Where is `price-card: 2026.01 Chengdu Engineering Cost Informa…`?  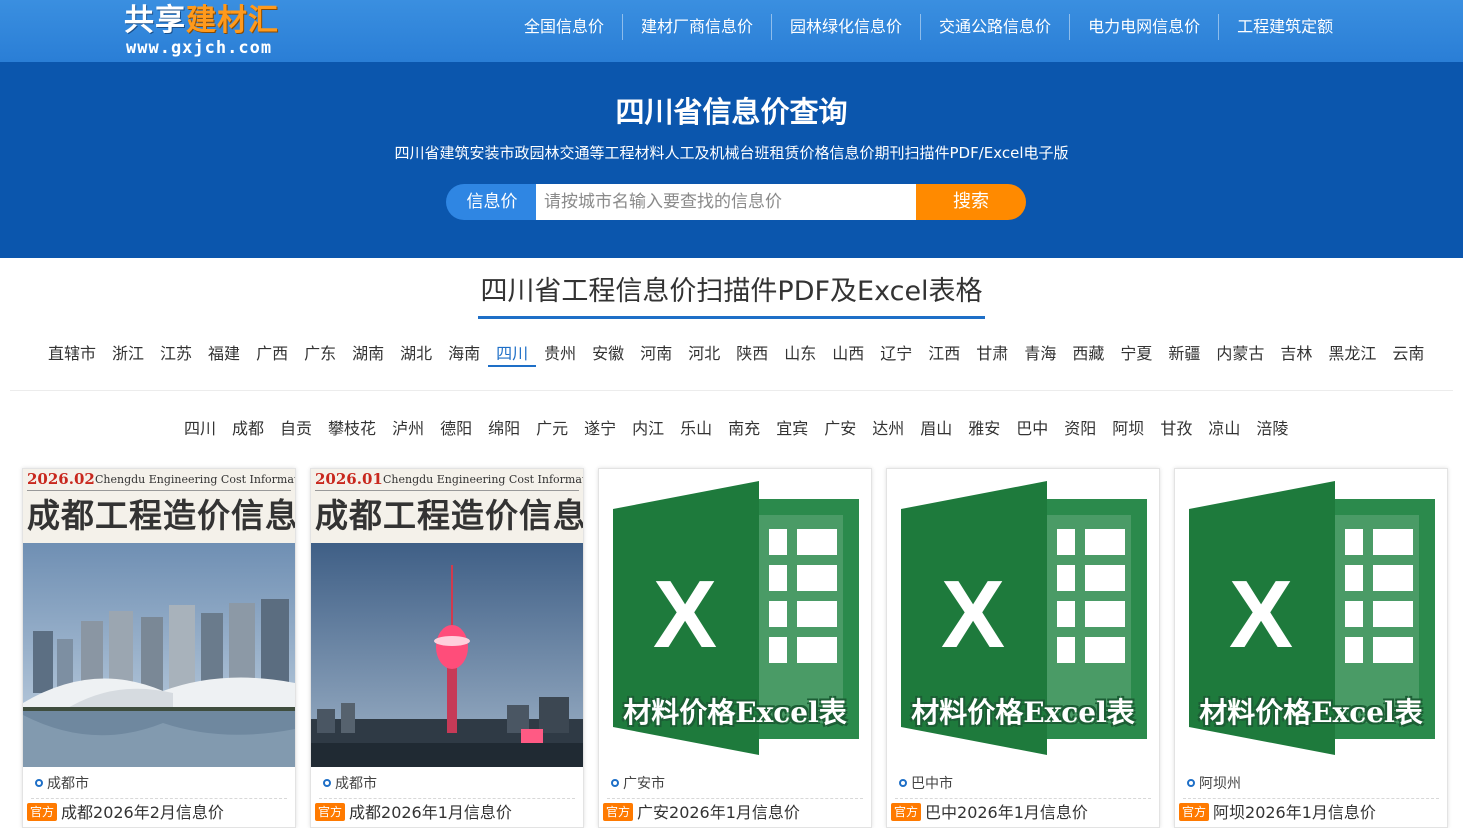 price-card: 2026.01 Chengdu Engineering Cost Informa… is located at coordinates (447, 648).